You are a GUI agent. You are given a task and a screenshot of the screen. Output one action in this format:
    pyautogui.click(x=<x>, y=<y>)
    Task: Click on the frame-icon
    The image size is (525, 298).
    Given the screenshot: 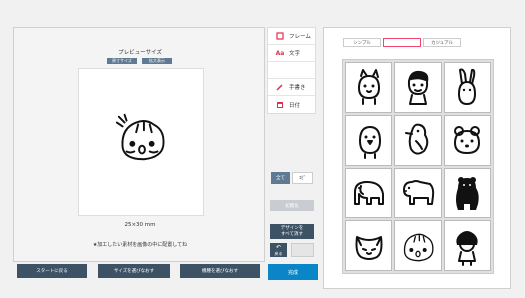 What is the action you would take?
    pyautogui.click(x=280, y=36)
    